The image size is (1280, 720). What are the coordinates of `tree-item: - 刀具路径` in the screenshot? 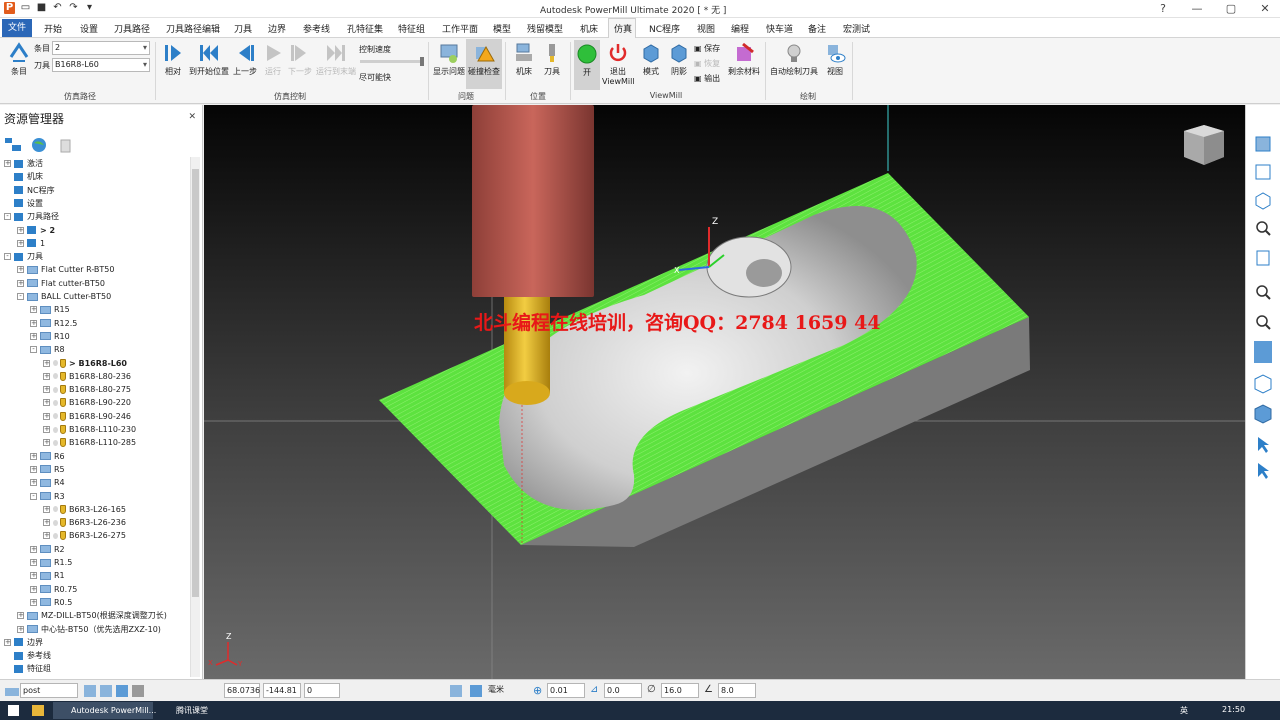 It's located at (31, 216).